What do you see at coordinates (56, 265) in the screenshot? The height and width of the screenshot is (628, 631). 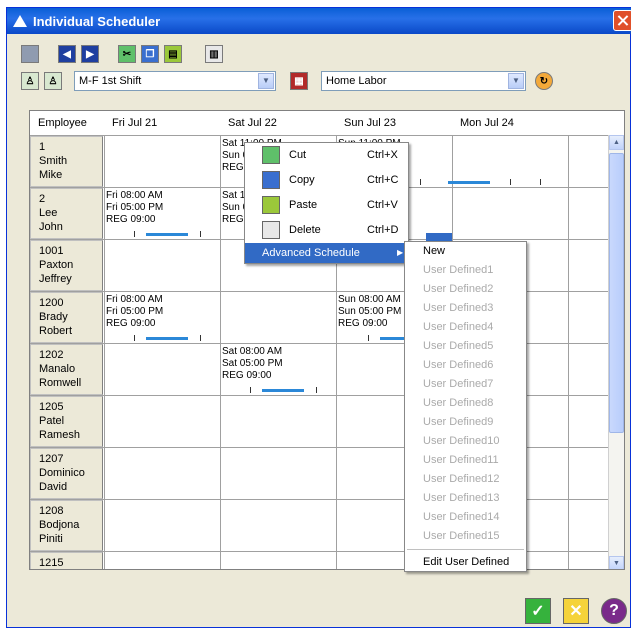 I see `employee-last-name: Paxton` at bounding box center [56, 265].